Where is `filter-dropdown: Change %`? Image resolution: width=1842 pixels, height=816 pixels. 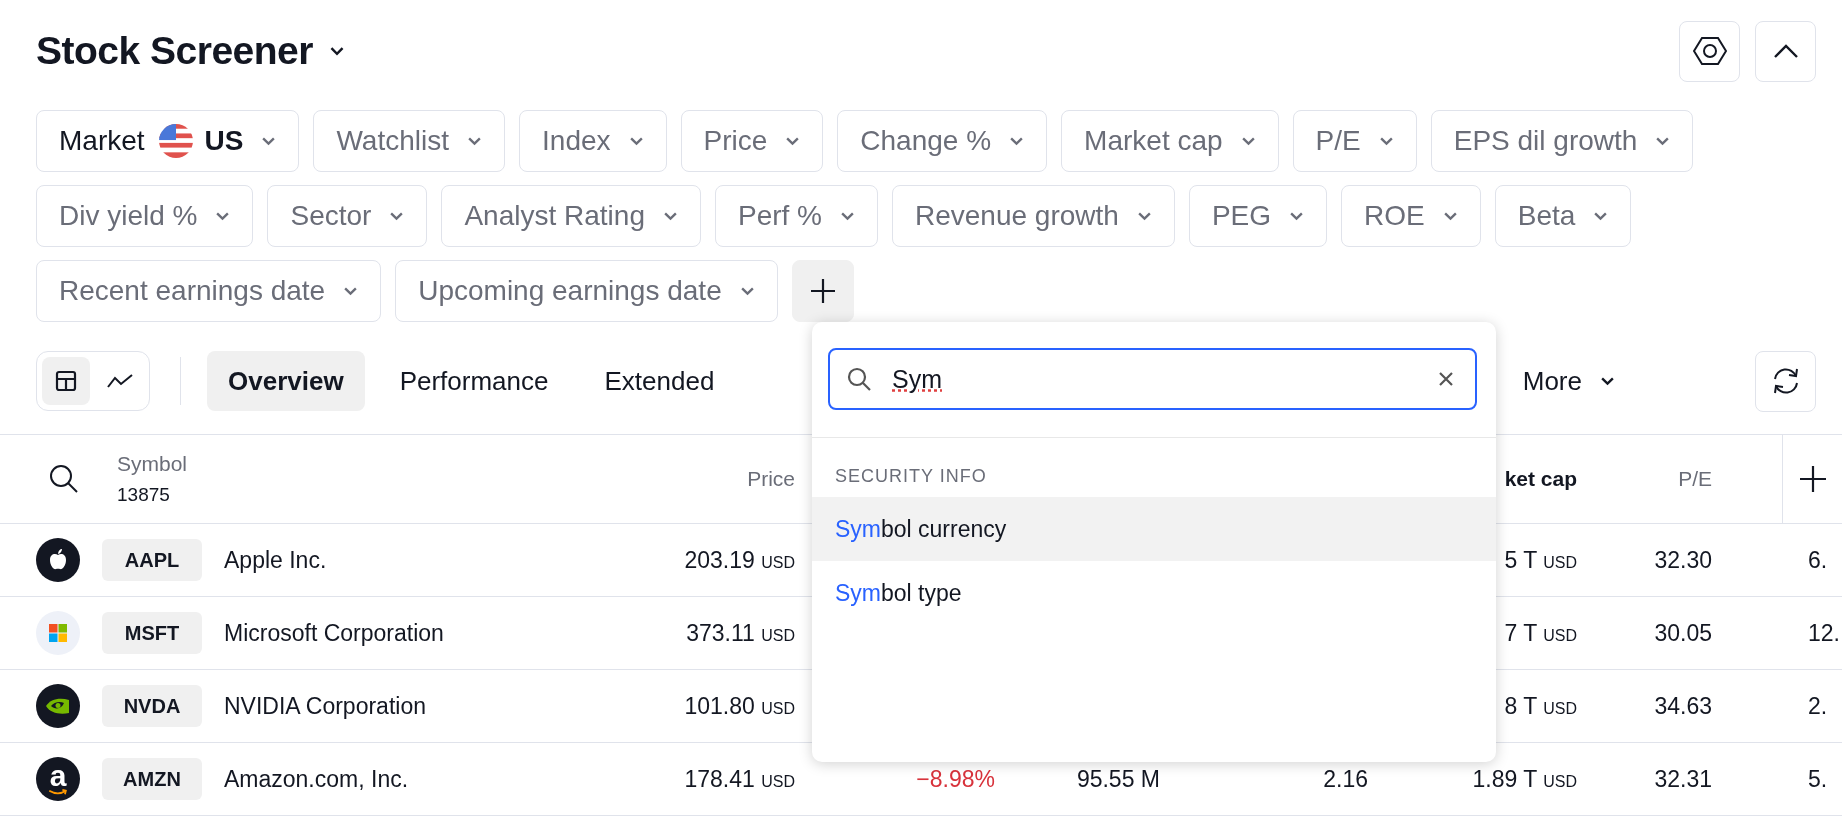 filter-dropdown: Change % is located at coordinates (942, 141).